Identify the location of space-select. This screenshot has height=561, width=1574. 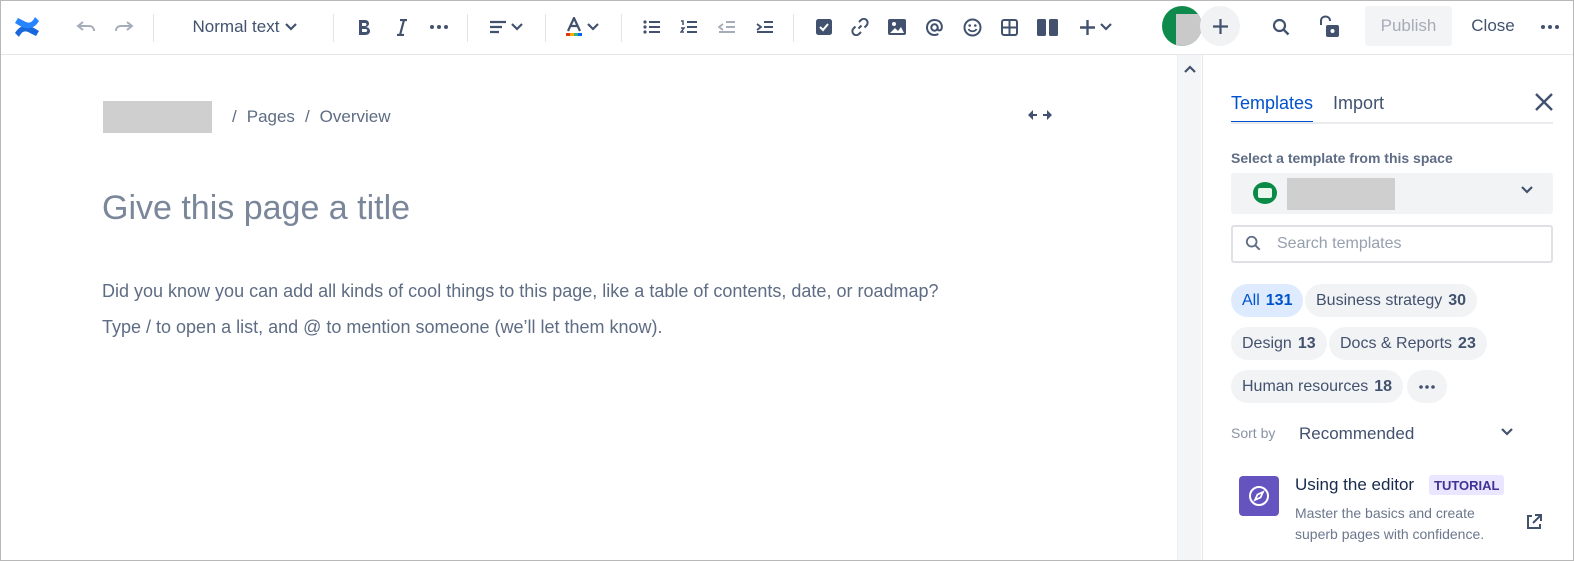
(1392, 193).